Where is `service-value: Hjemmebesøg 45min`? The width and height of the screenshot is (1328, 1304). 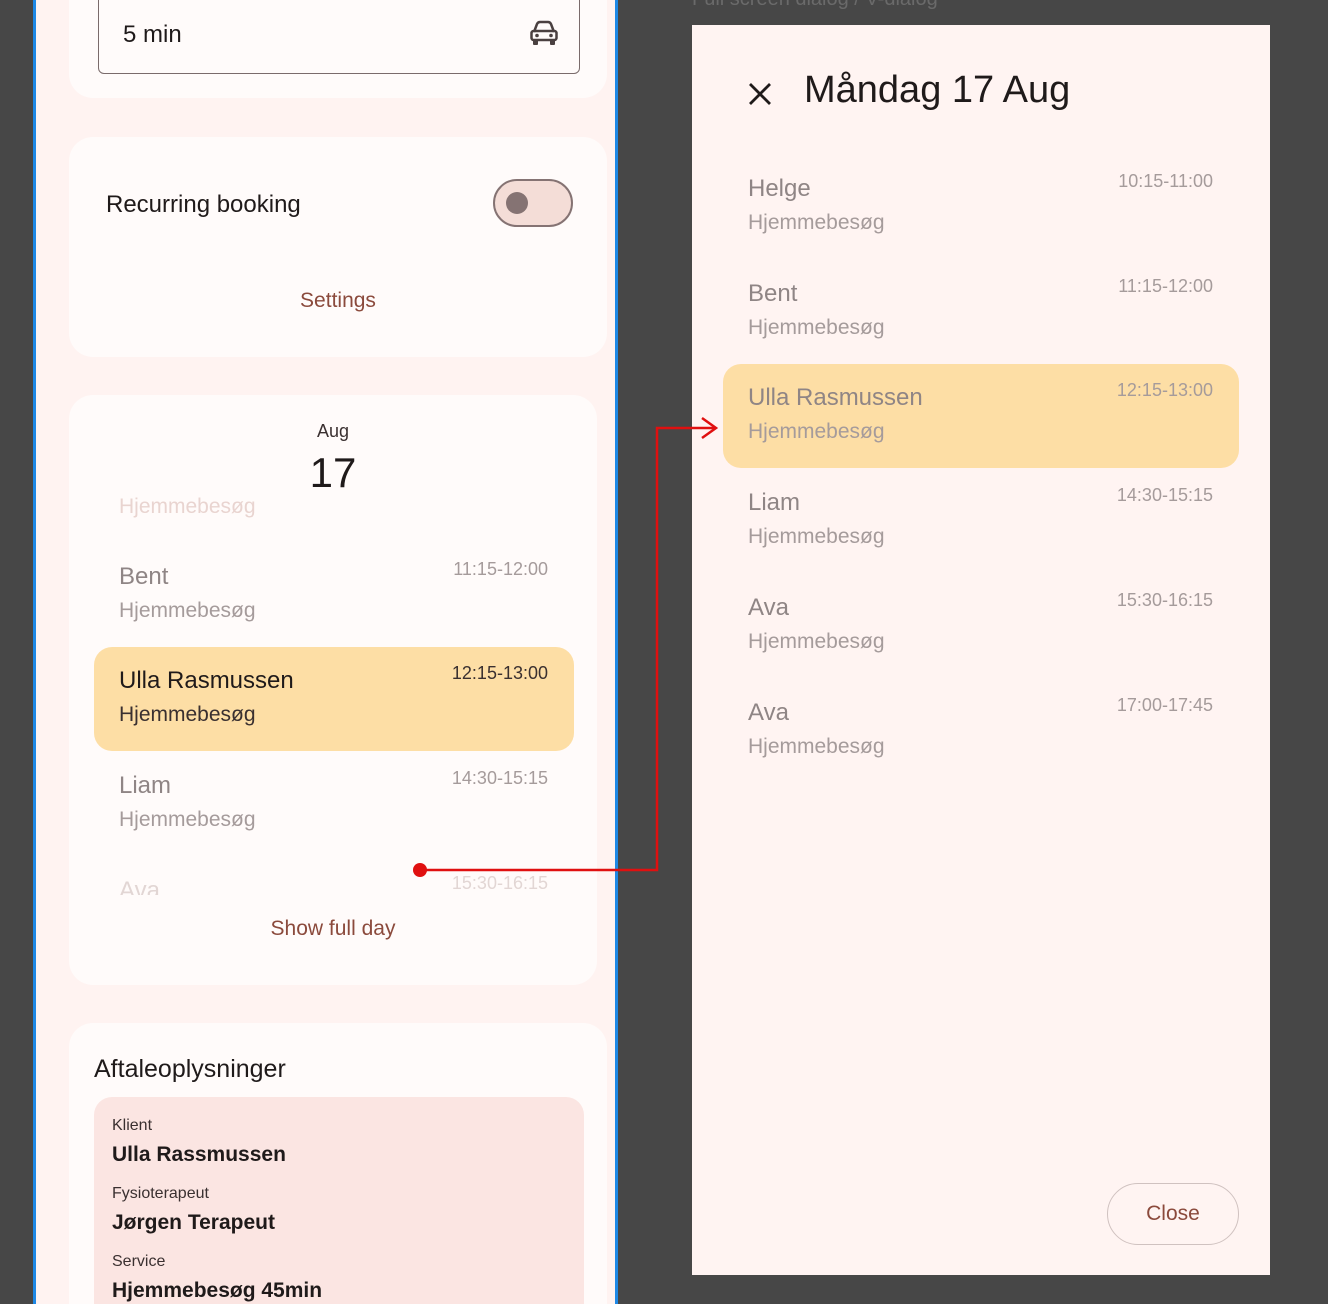 service-value: Hjemmebesøg 45min is located at coordinates (217, 1290).